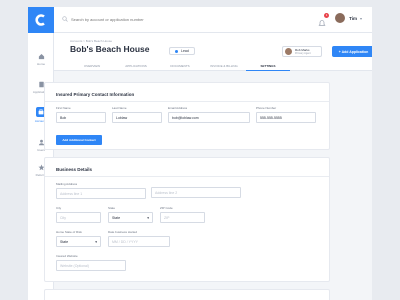 This screenshot has height=300, width=400. Describe the element at coordinates (110, 49) in the screenshot. I see `page-title: Bob's Beach House` at that location.